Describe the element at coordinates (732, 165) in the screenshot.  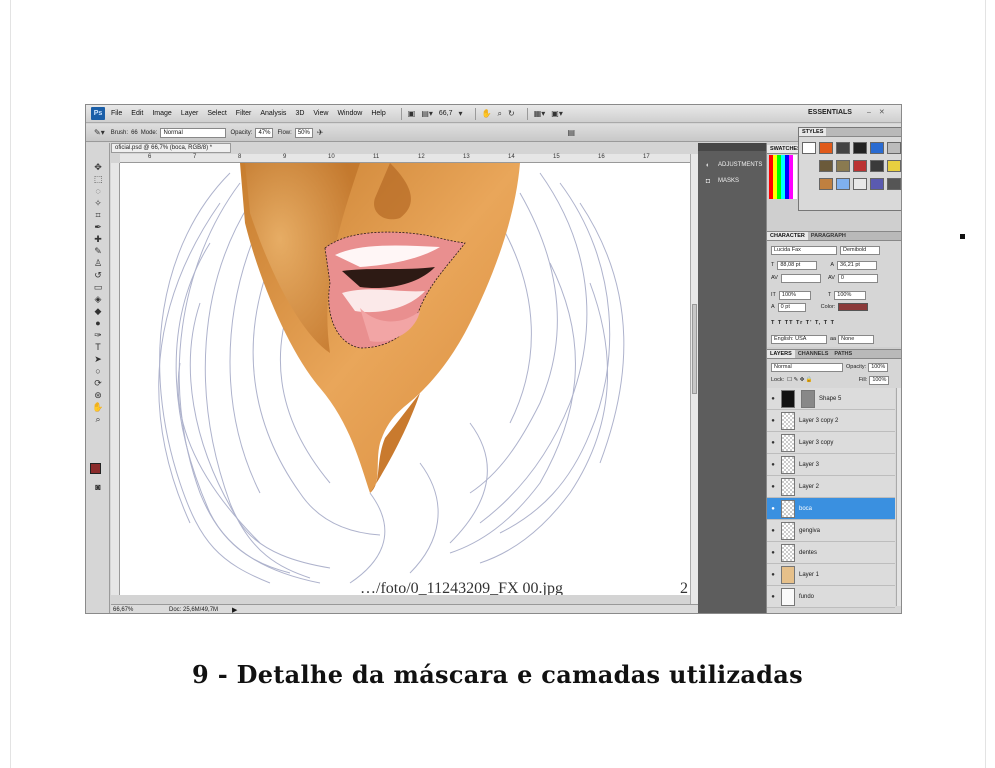
I see `adjustments-panel-button: ◐ ADJUSTMENTS` at that location.